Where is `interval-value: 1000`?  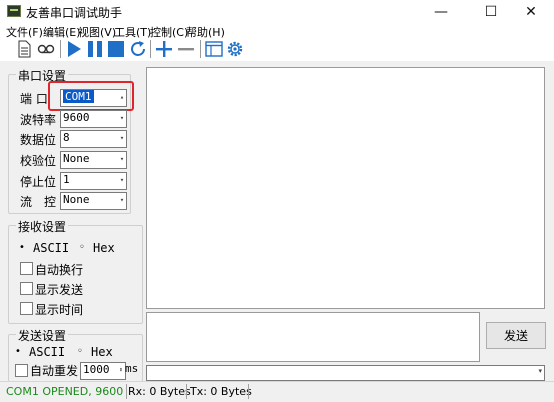
interval-value: 1000 is located at coordinates (96, 369).